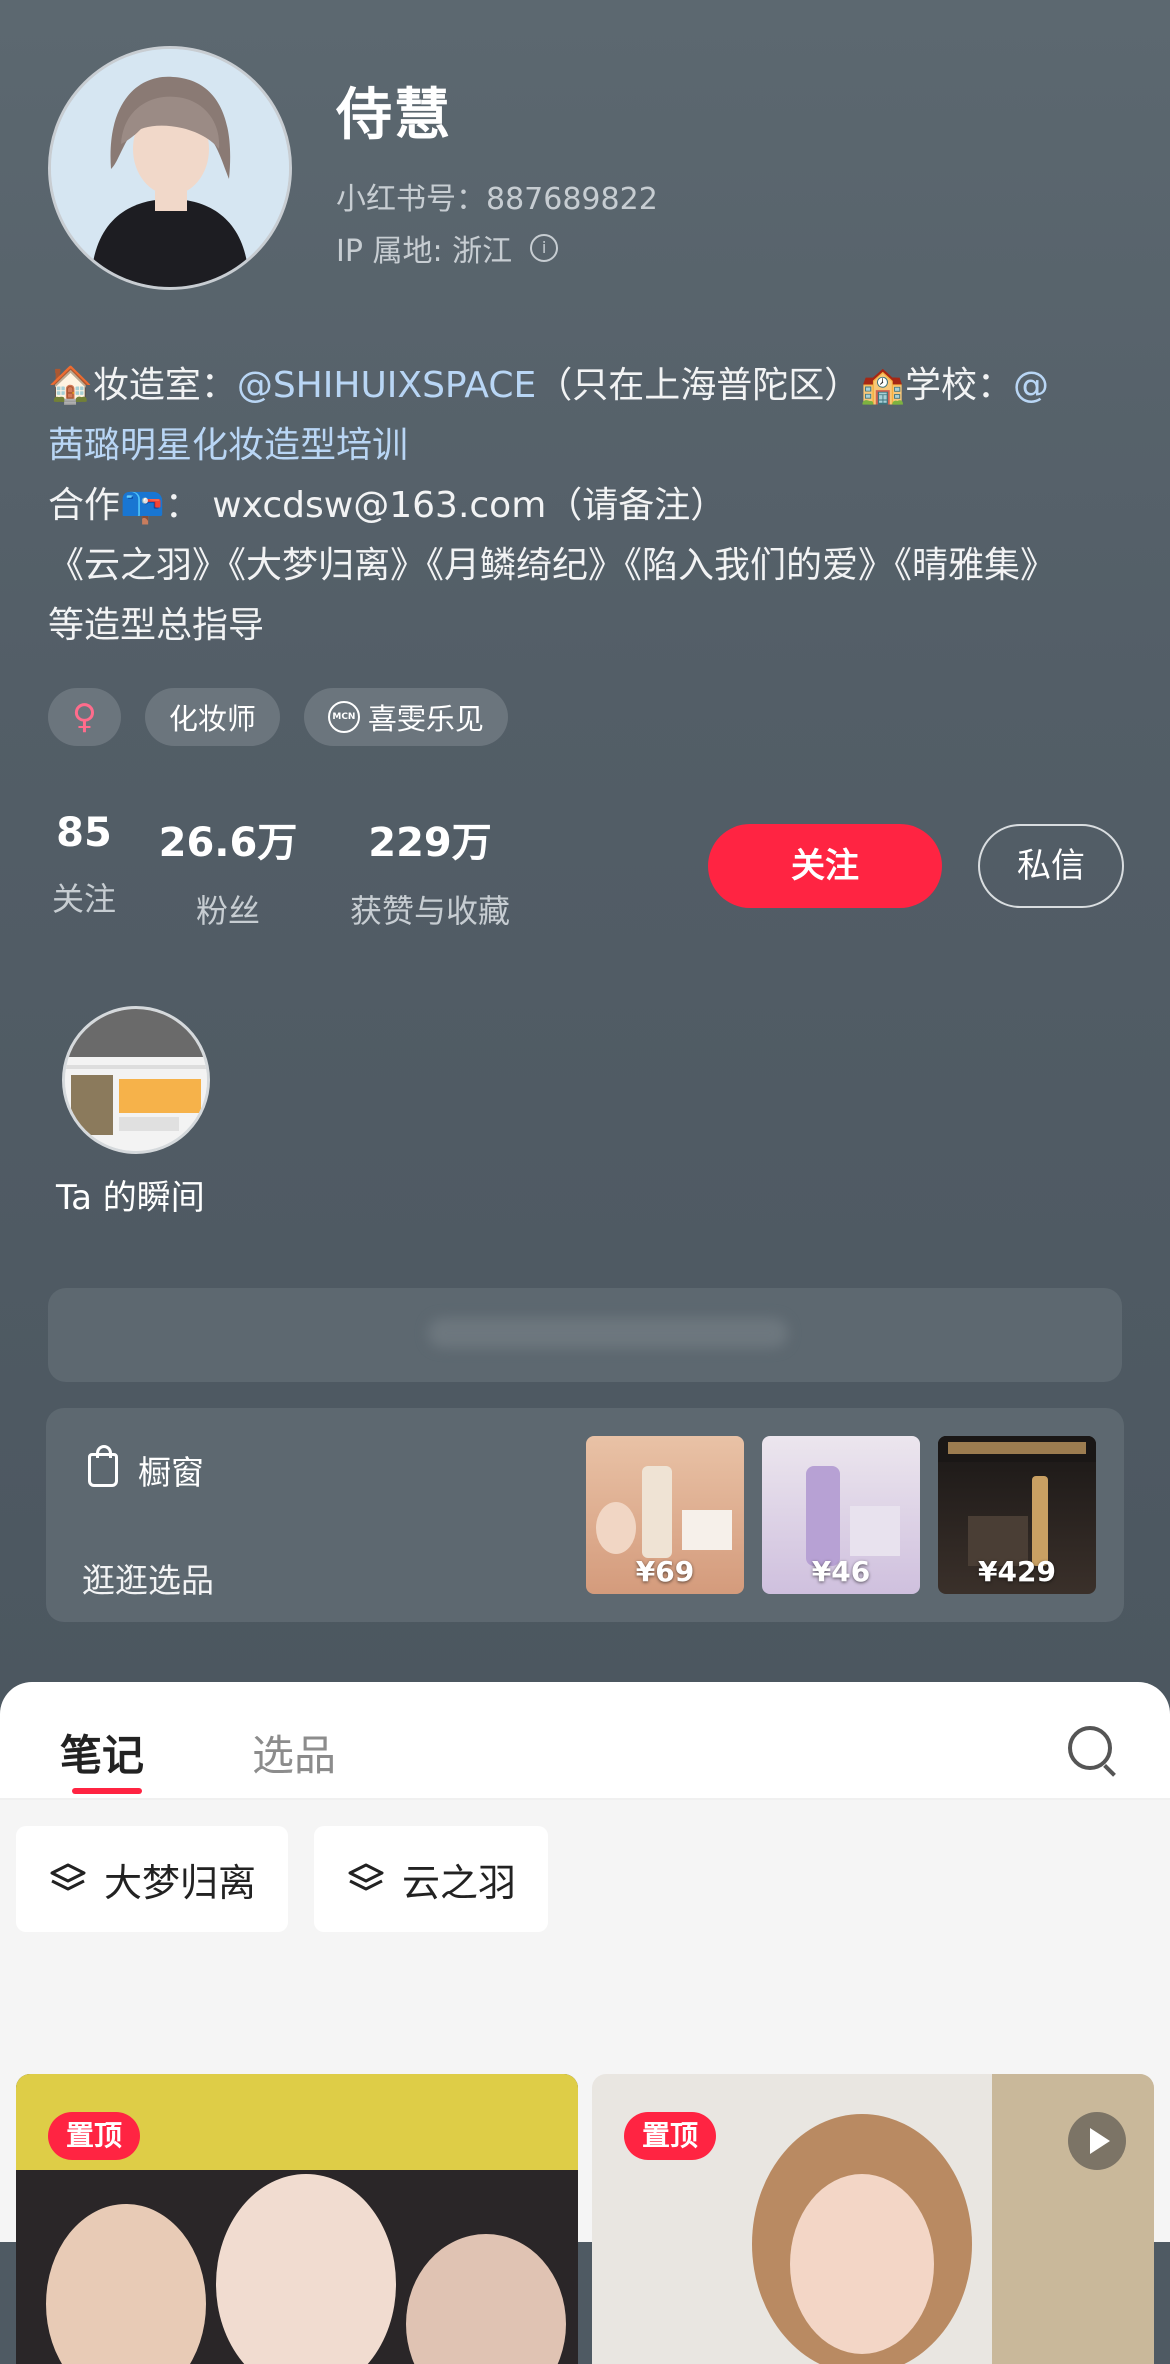 This screenshot has width=1170, height=2364. Describe the element at coordinates (107, 1791) in the screenshot. I see `active-tab-indicator` at that location.